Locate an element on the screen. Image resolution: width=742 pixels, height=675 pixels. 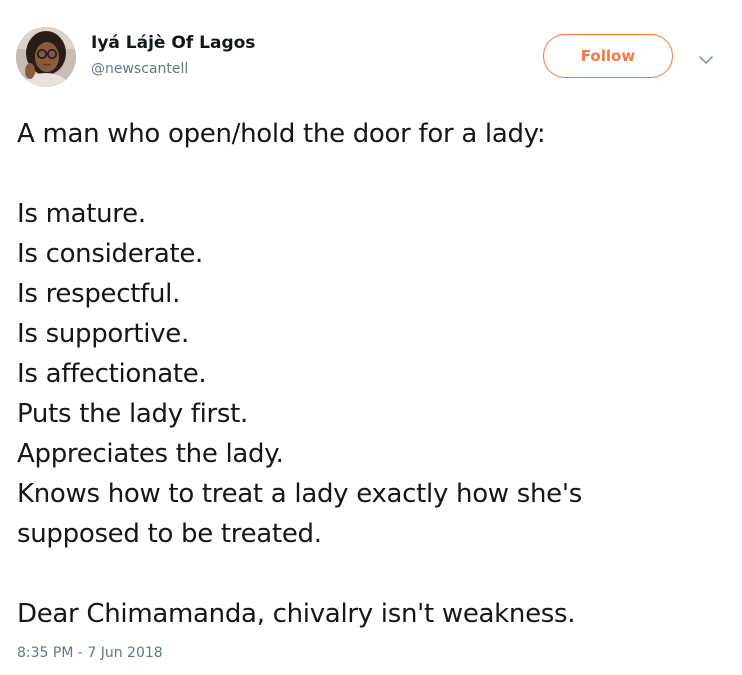
tweet-line: supposed to be treated. is located at coordinates (169, 534).